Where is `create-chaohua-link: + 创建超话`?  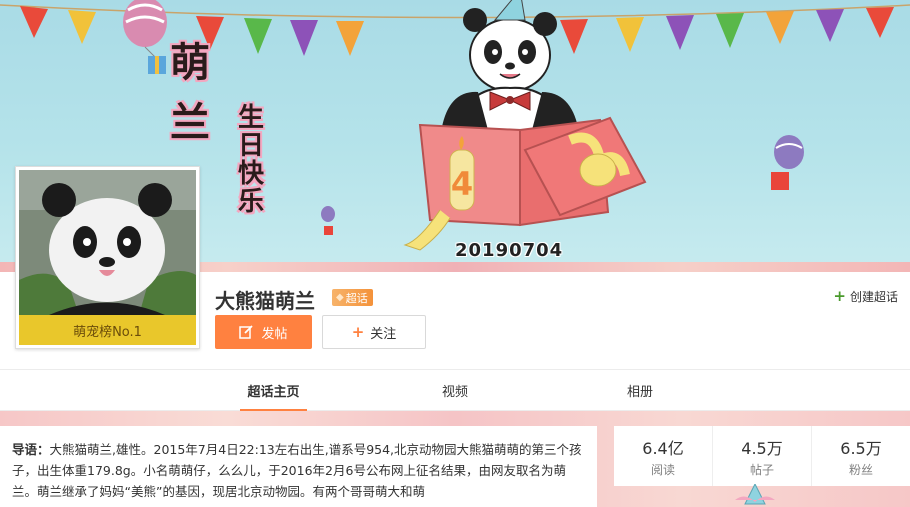 create-chaohua-link: + 创建超话 is located at coordinates (865, 296).